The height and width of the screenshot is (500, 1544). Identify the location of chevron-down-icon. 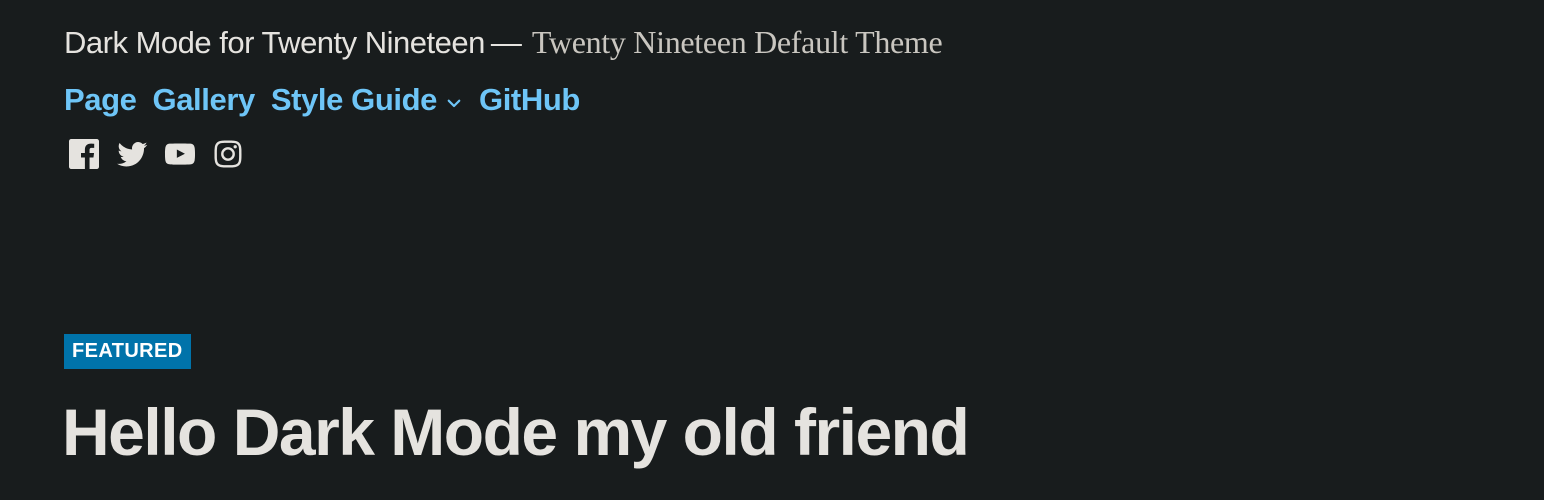
(454, 103).